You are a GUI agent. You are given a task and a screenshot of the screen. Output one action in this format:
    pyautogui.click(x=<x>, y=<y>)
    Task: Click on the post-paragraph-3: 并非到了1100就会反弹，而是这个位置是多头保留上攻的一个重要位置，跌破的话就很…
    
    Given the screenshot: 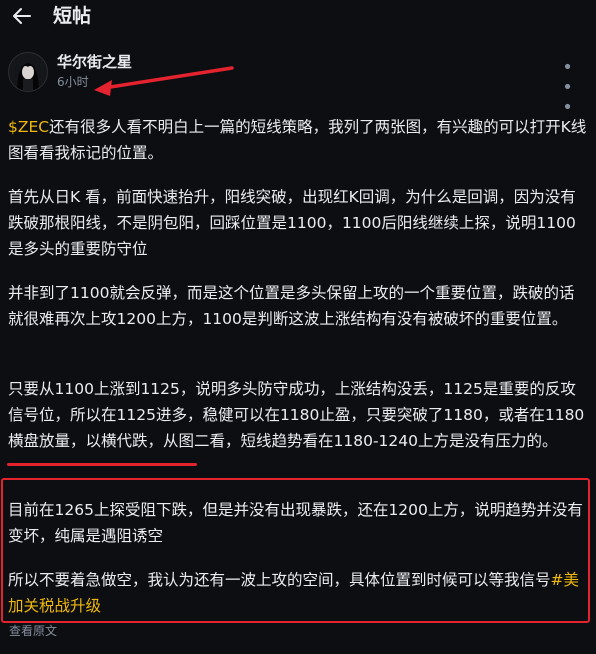 What is the action you would take?
    pyautogui.click(x=291, y=306)
    